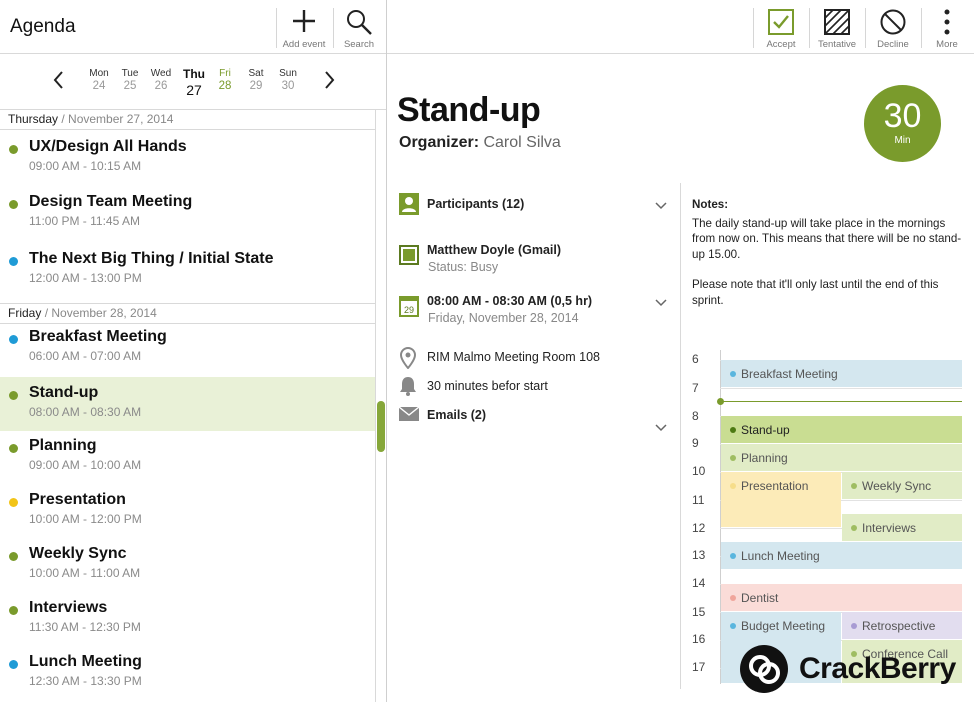 Image resolution: width=974 pixels, height=702 pixels. Describe the element at coordinates (188, 120) in the screenshot. I see `section-header-thursday: Thursday / November 27, 2014` at that location.